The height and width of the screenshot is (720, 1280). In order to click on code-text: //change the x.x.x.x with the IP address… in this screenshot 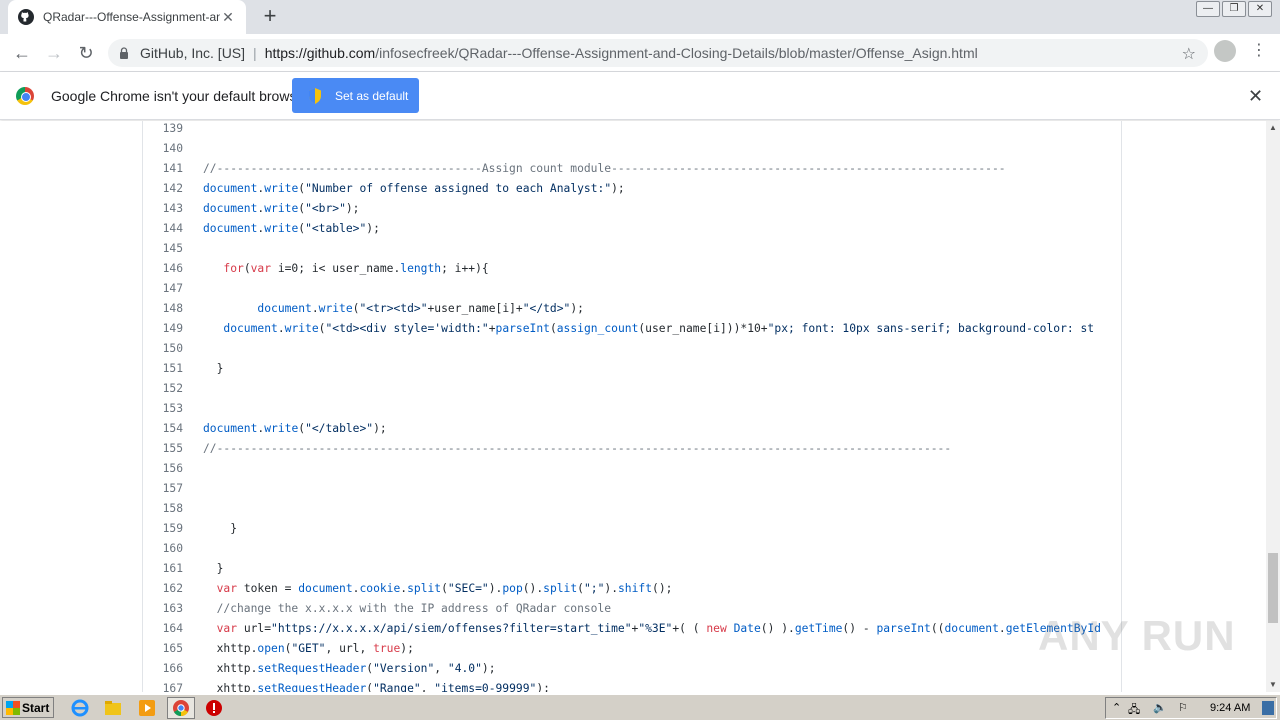, I will do `click(407, 608)`.